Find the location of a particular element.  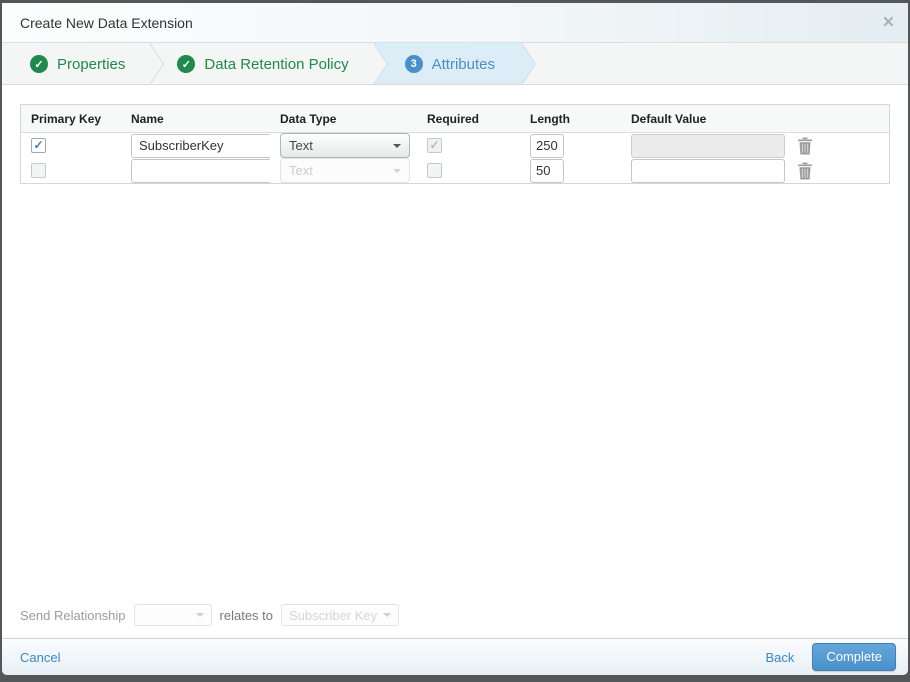

column-header-required: Required is located at coordinates (468, 119).